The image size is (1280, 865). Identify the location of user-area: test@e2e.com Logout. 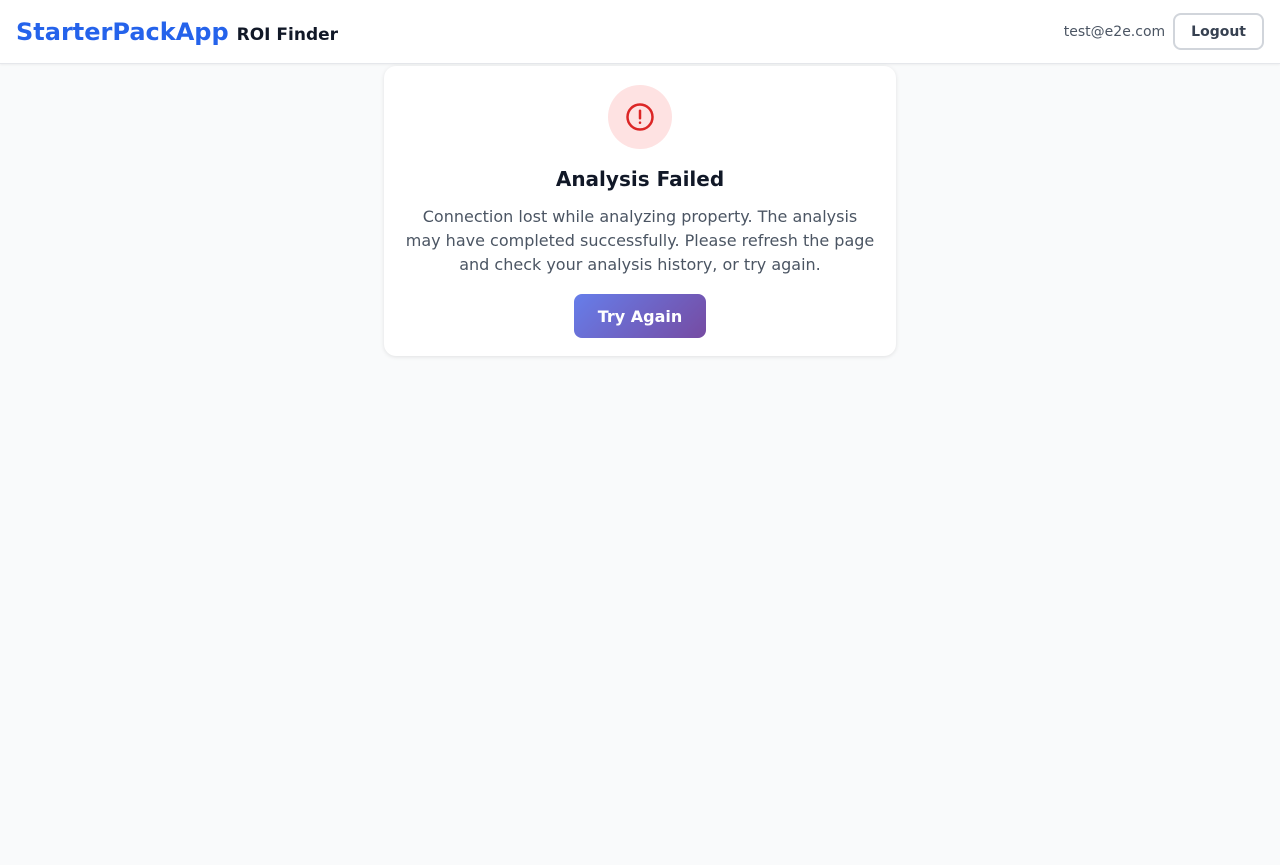
(1164, 31).